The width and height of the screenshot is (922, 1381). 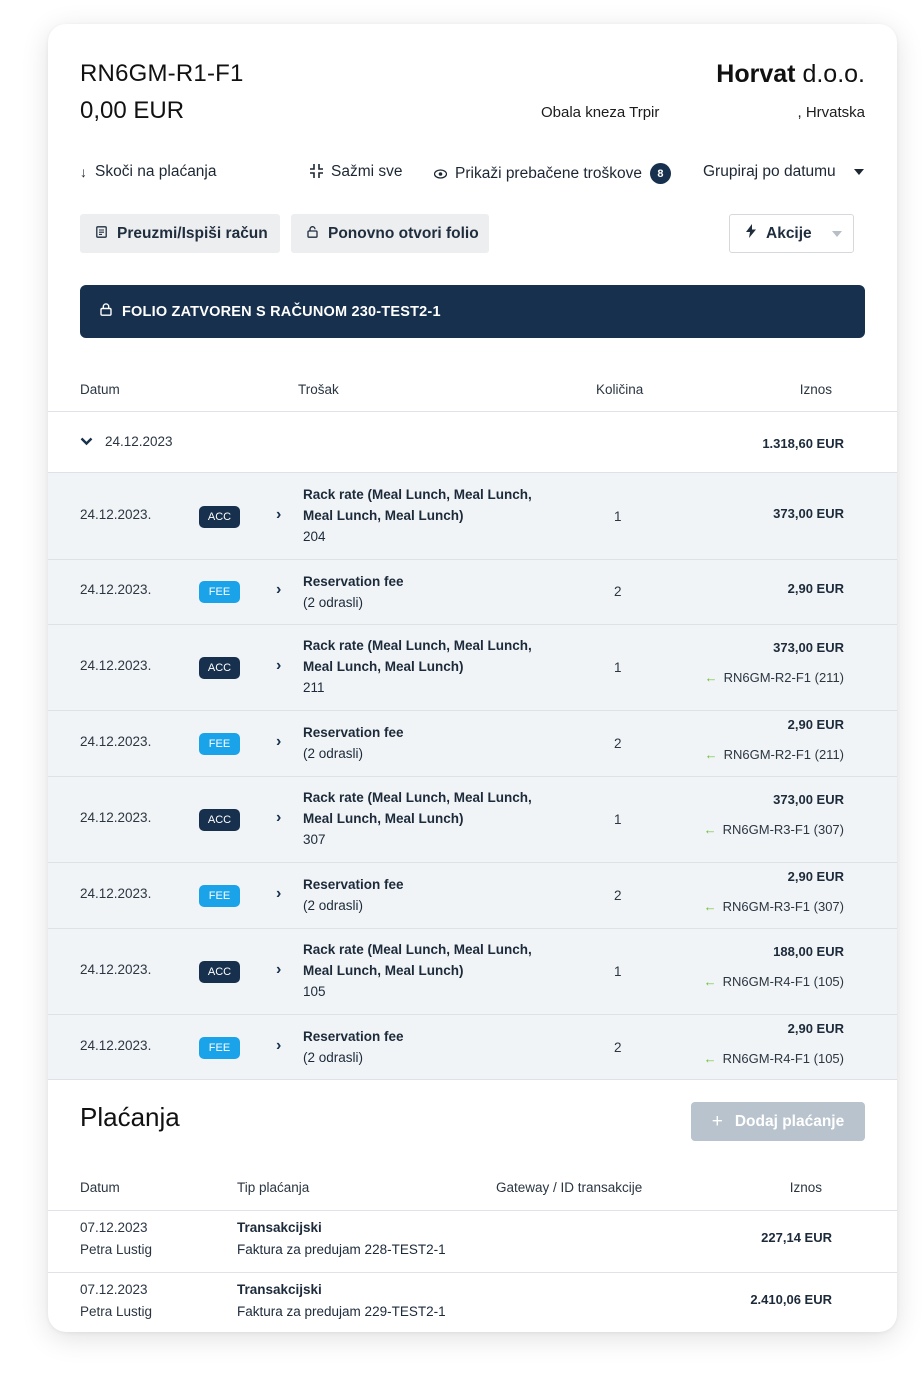 I want to click on charge-room: 307, so click(x=314, y=839).